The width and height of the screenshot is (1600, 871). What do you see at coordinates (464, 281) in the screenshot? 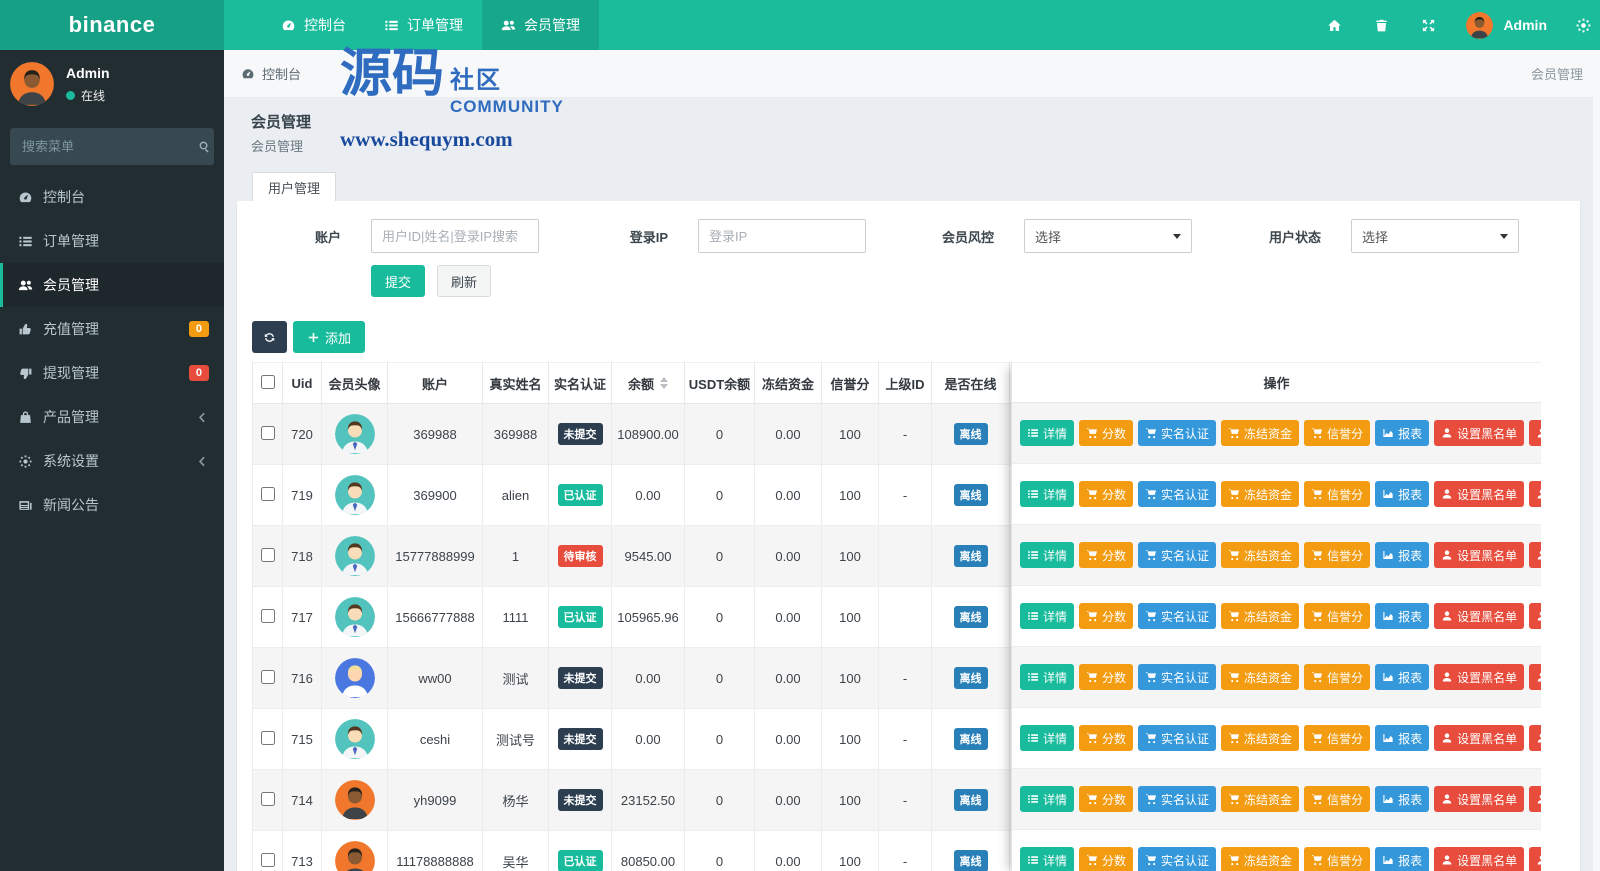
I see `refresh-button: 刷新` at bounding box center [464, 281].